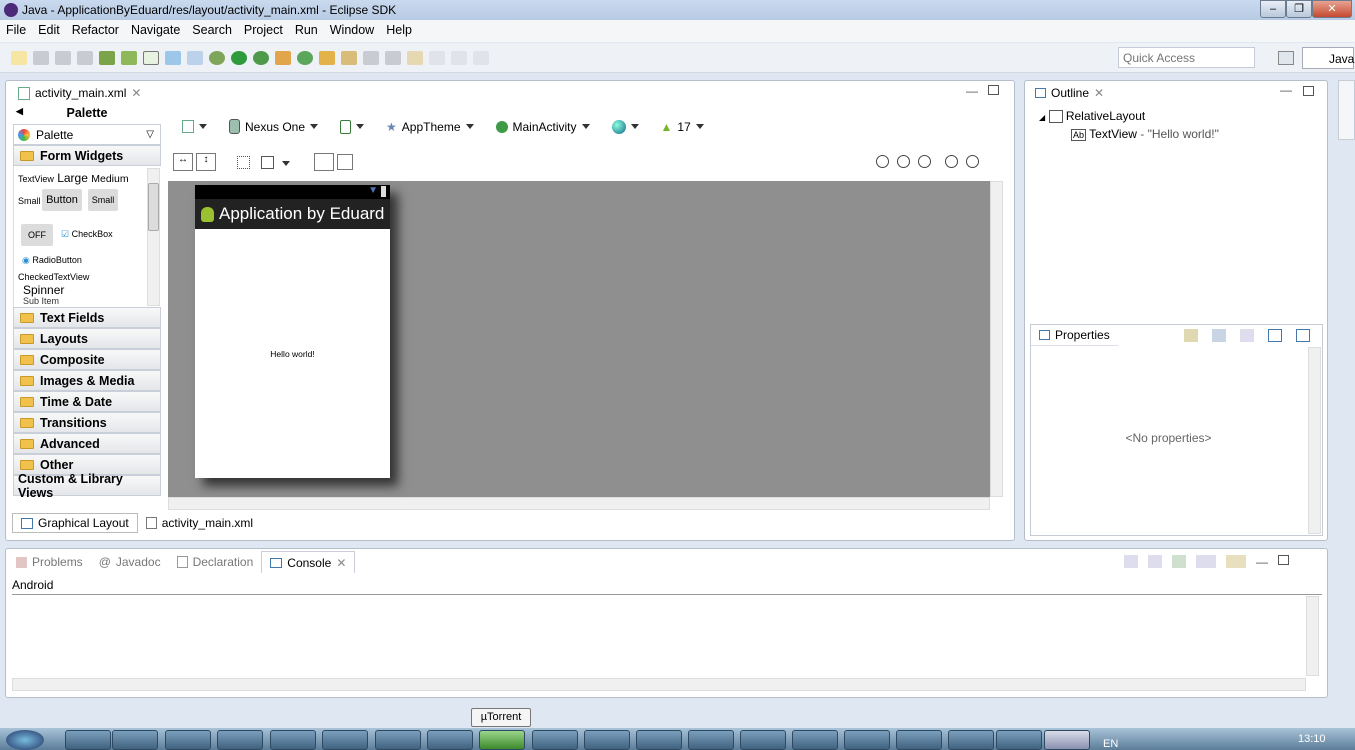 This screenshot has width=1355, height=750. I want to click on widget-checkedtextview: CheckedTextView, so click(53, 277).